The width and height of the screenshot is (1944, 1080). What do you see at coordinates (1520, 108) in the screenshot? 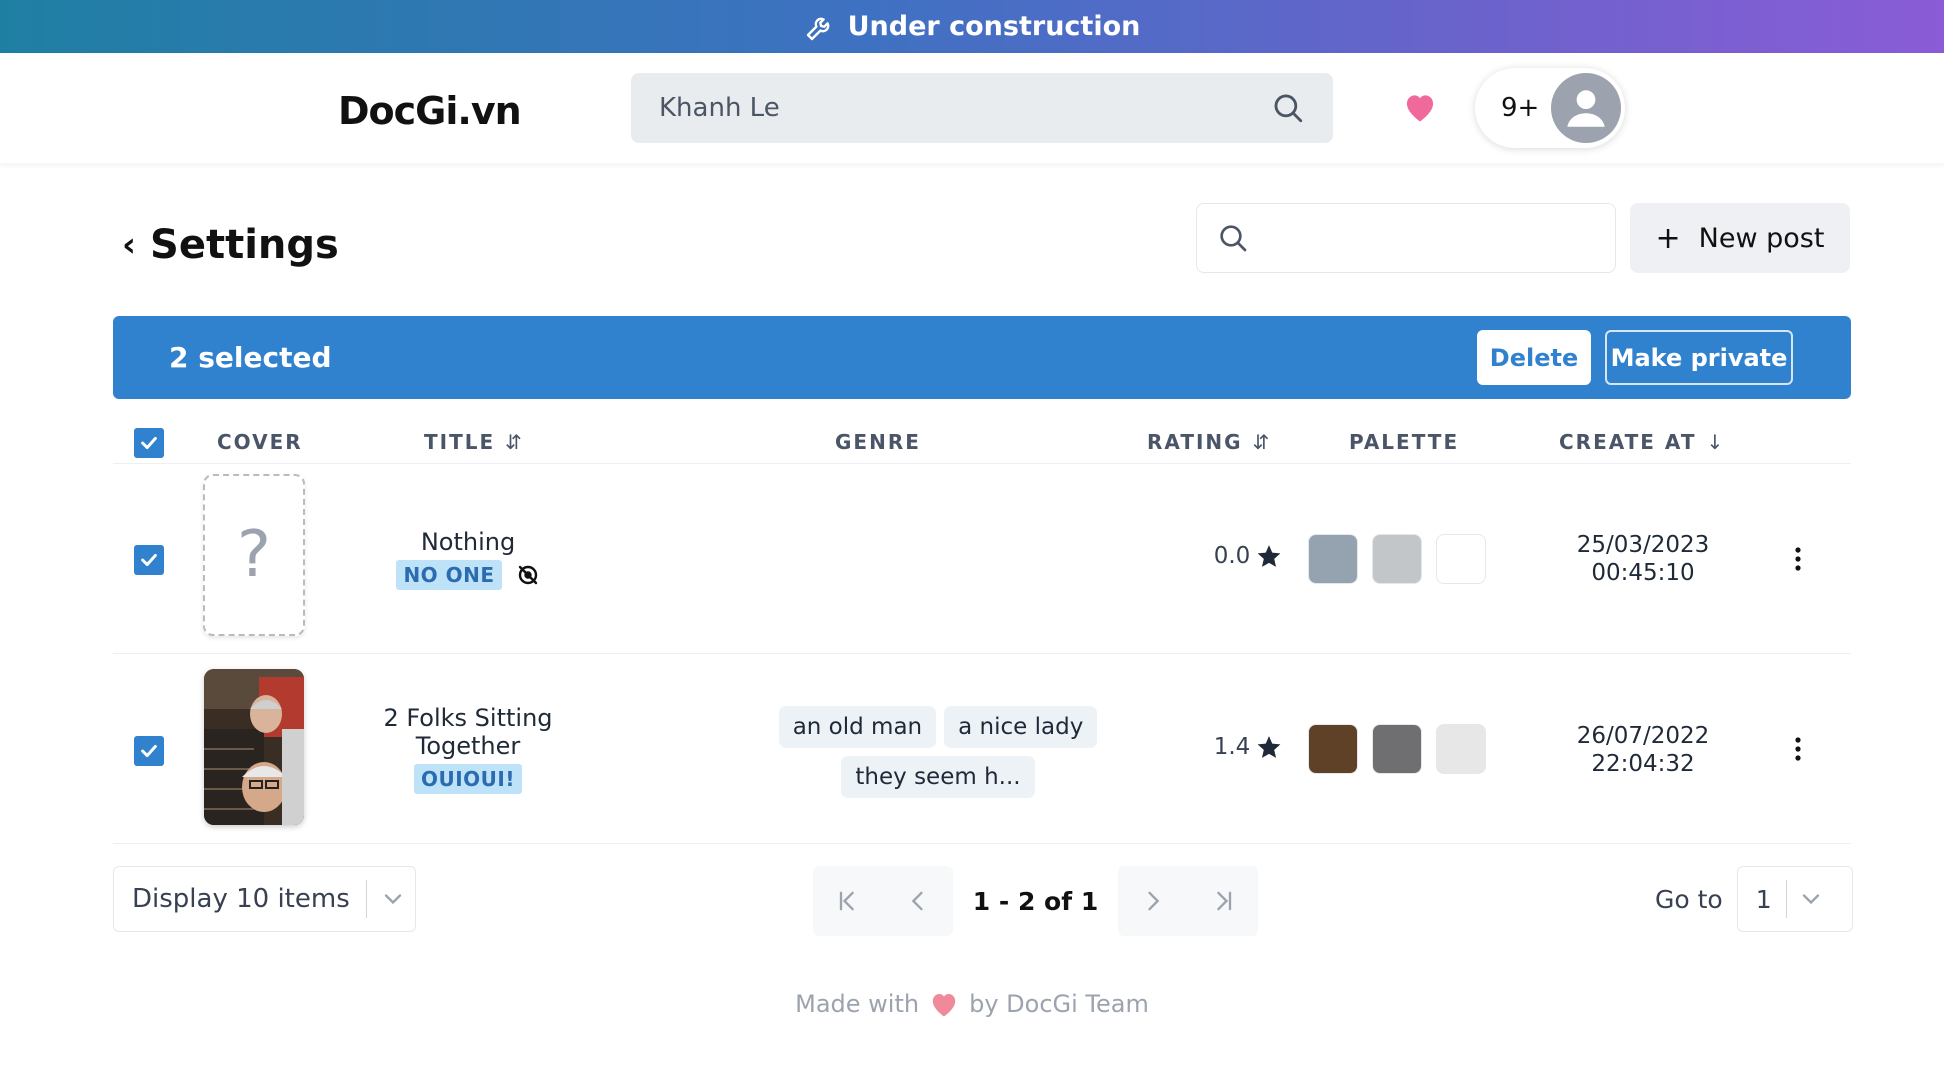
I see `notification-count: 9+` at bounding box center [1520, 108].